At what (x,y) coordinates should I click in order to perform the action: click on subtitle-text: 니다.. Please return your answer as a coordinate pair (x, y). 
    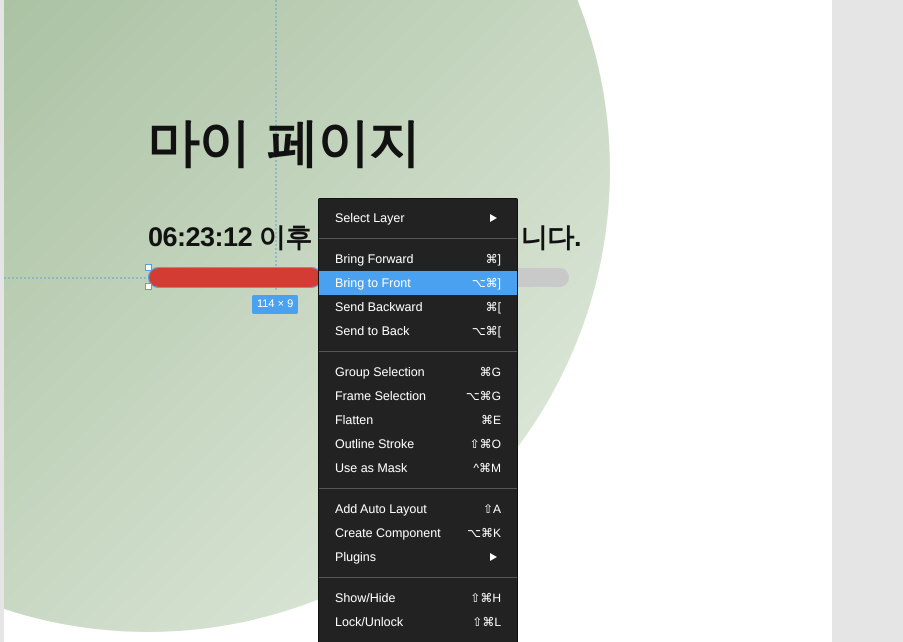
    Looking at the image, I should click on (551, 237).